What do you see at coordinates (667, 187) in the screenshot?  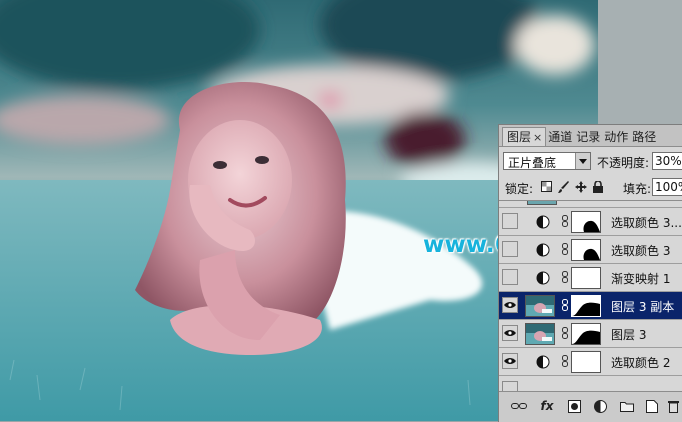 I see `fill-input: 100%` at bounding box center [667, 187].